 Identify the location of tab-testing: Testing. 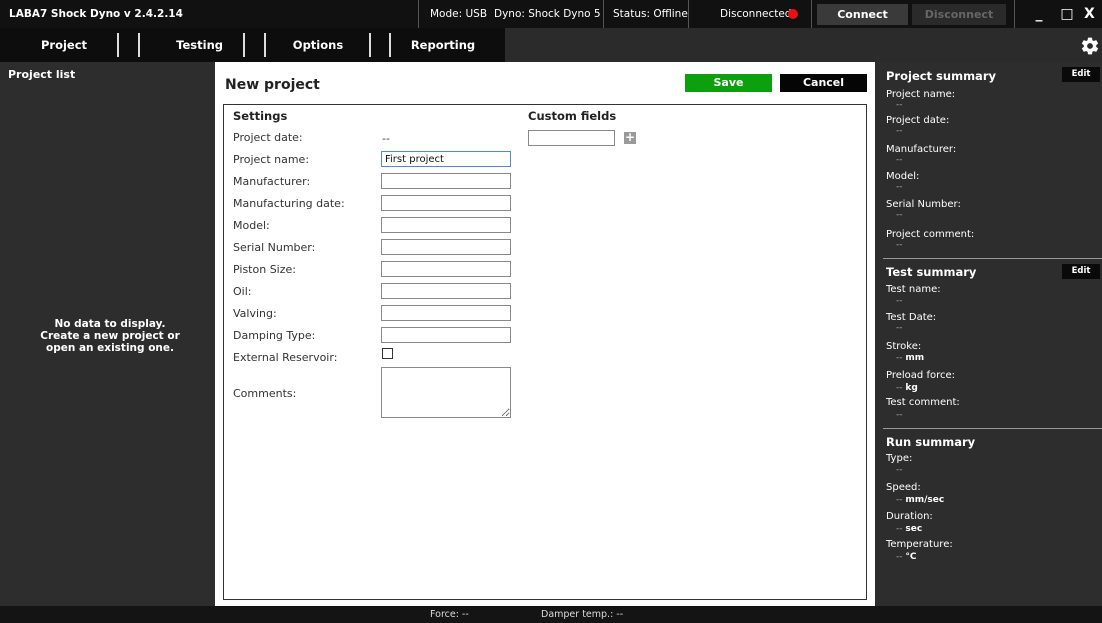
(189, 45).